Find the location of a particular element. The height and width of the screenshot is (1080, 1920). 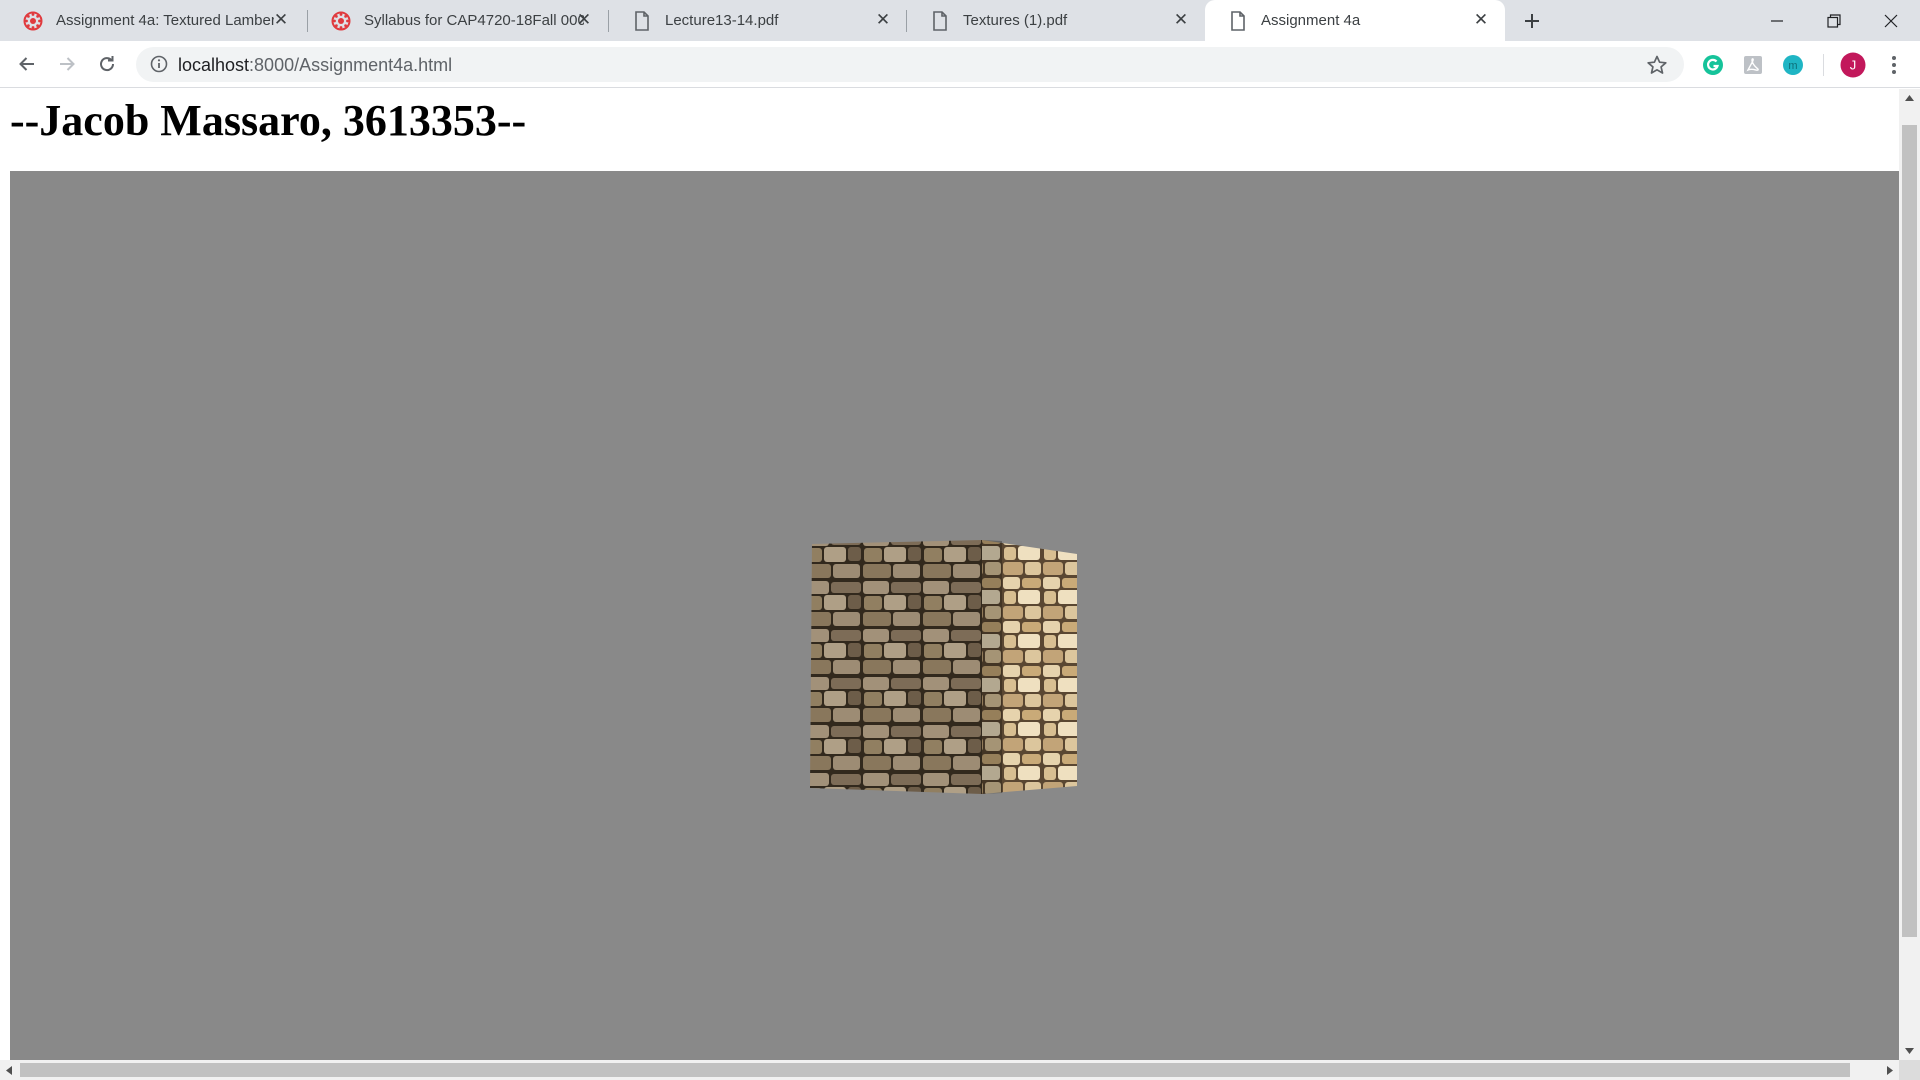

extension-m-icon: m is located at coordinates (1793, 65).